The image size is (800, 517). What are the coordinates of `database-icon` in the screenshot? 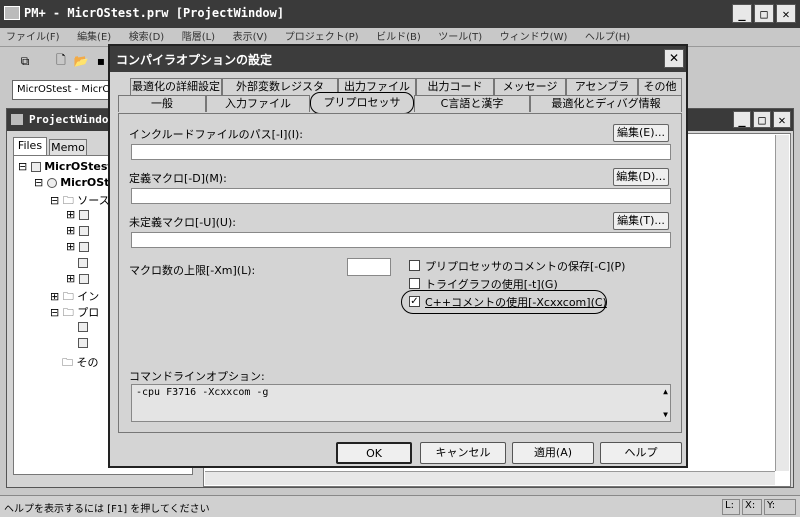 It's located at (51, 183).